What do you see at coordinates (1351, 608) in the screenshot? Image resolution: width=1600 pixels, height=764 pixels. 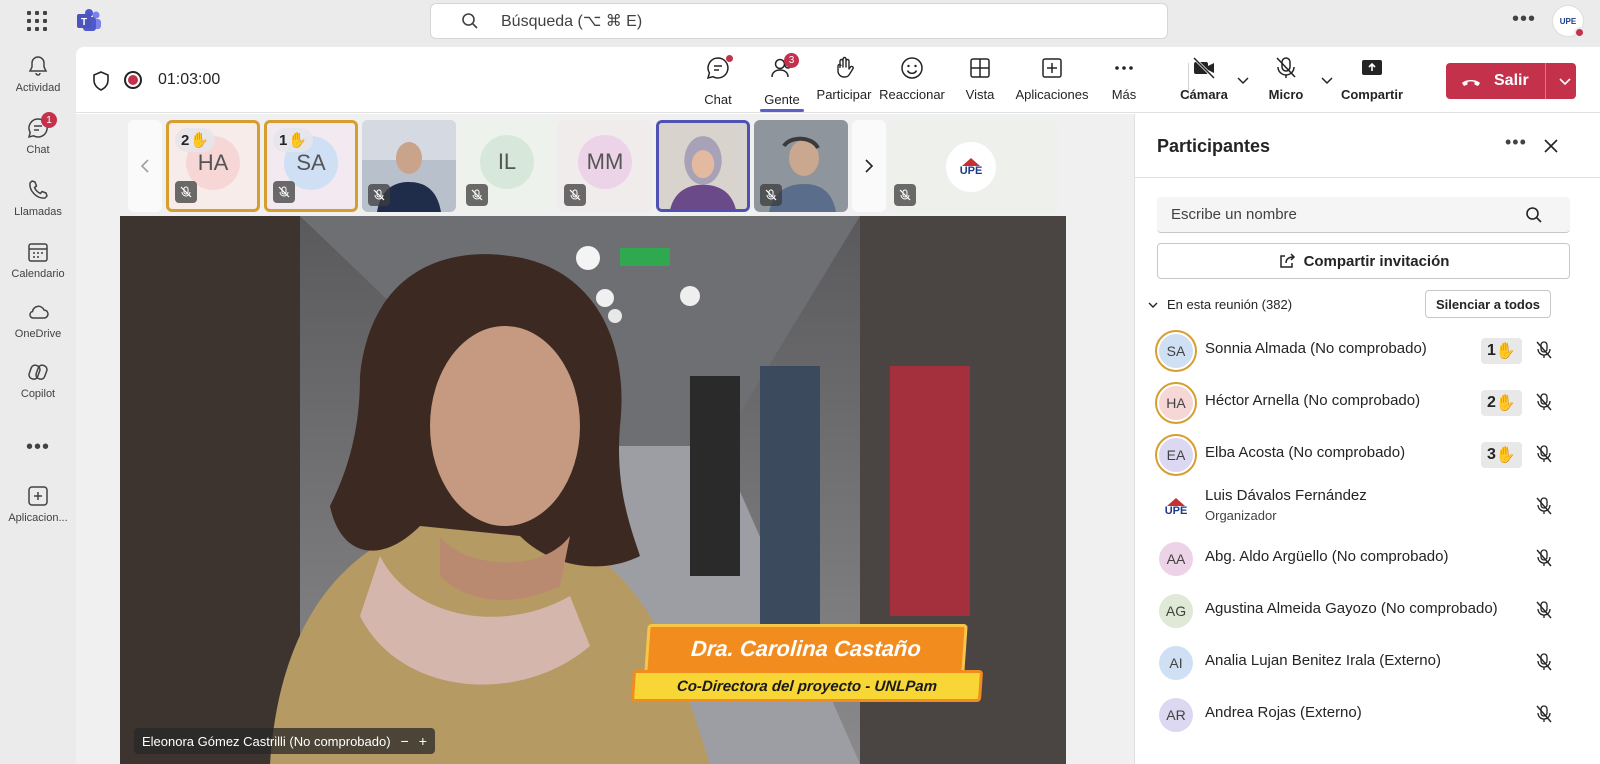 I see `participant-name: Agustina Almeida Gayozo (No comprobado)` at bounding box center [1351, 608].